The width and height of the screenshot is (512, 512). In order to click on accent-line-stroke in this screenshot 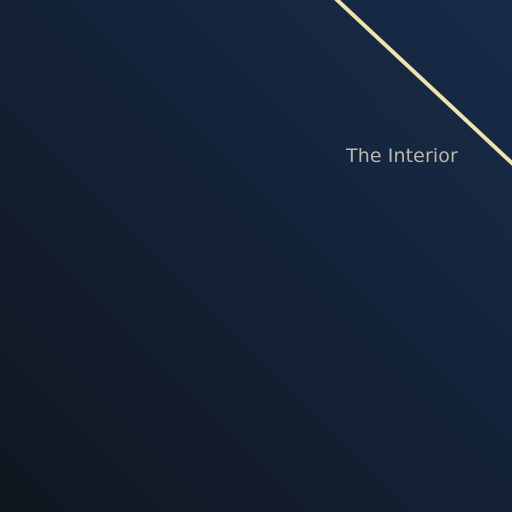, I will do `click(423, 83)`.